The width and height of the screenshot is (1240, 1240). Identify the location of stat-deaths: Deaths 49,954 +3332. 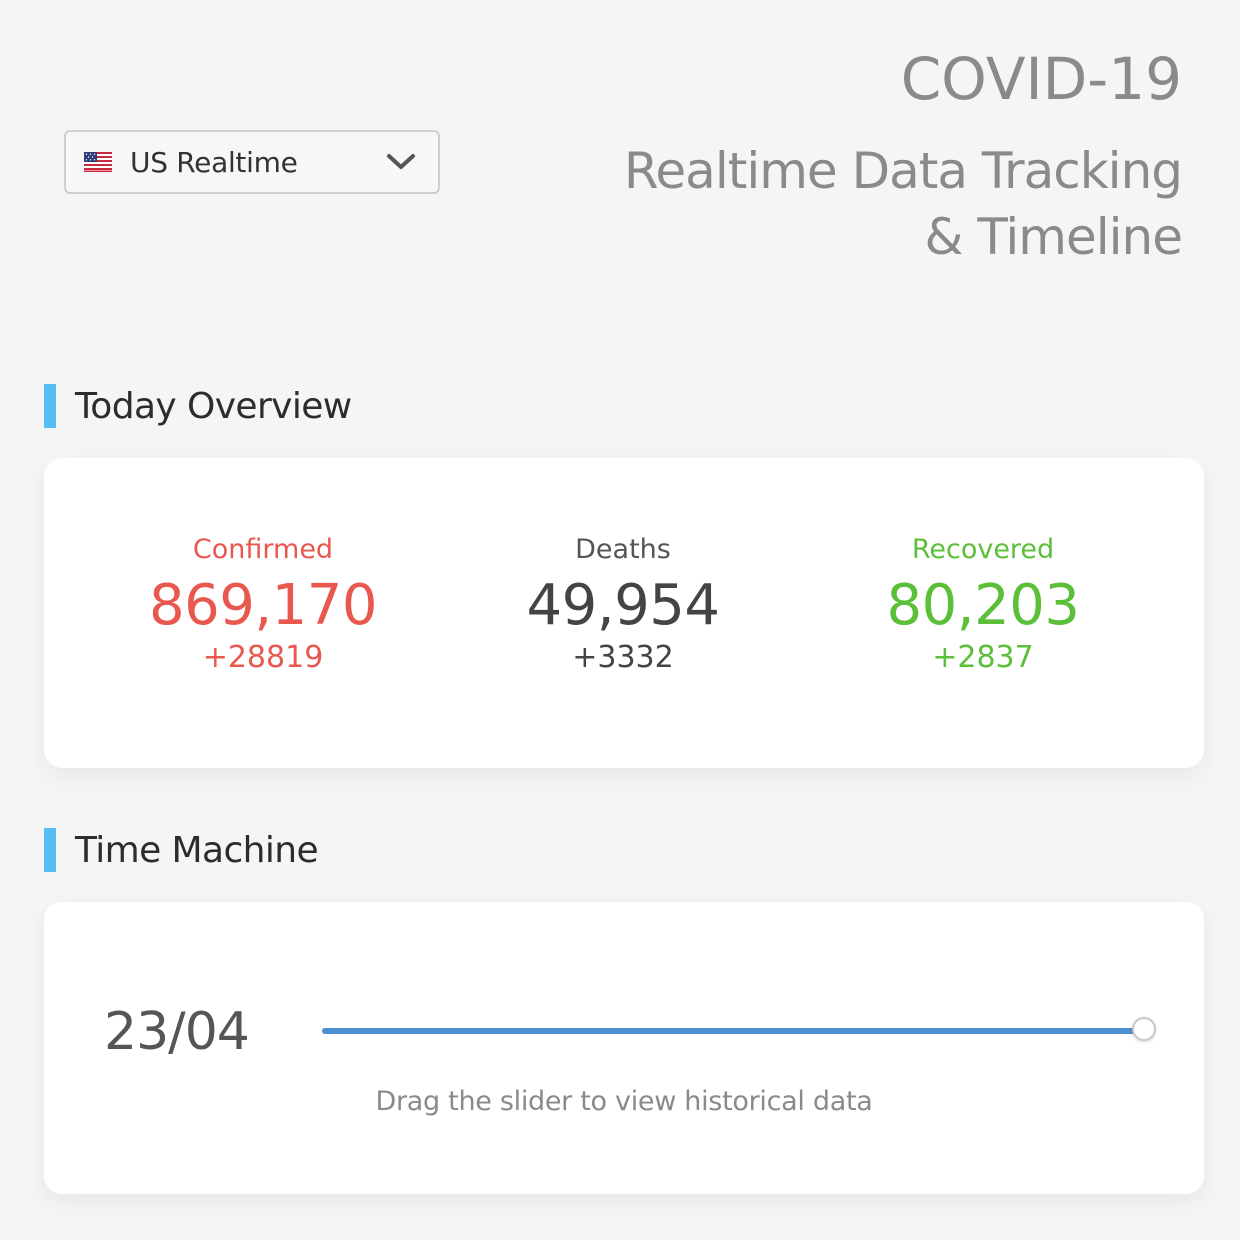
(623, 604).